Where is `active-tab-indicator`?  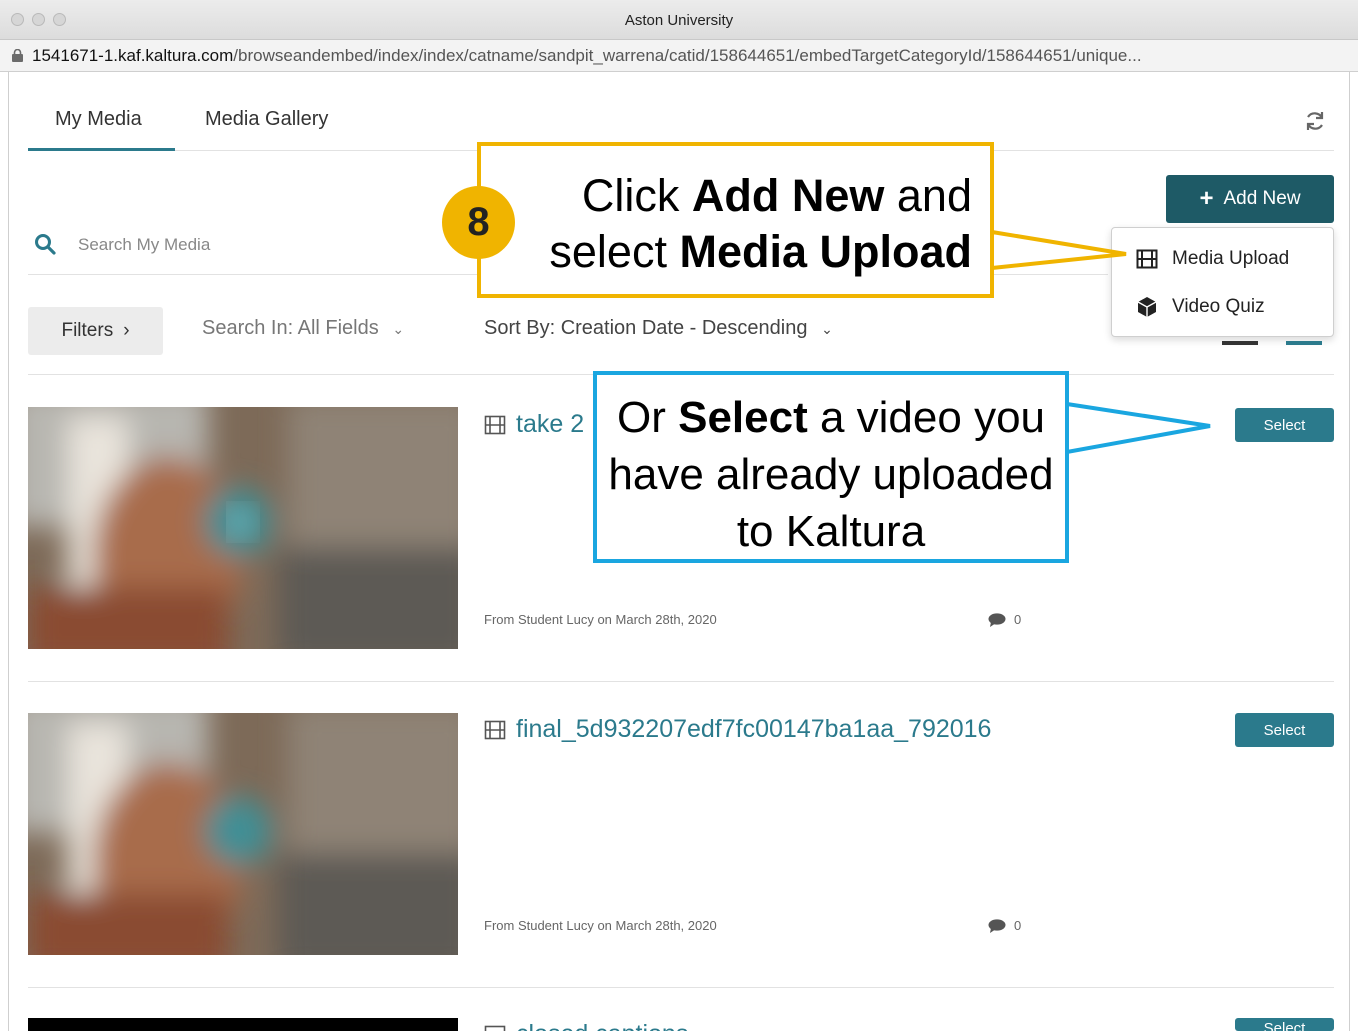
active-tab-indicator is located at coordinates (101, 149).